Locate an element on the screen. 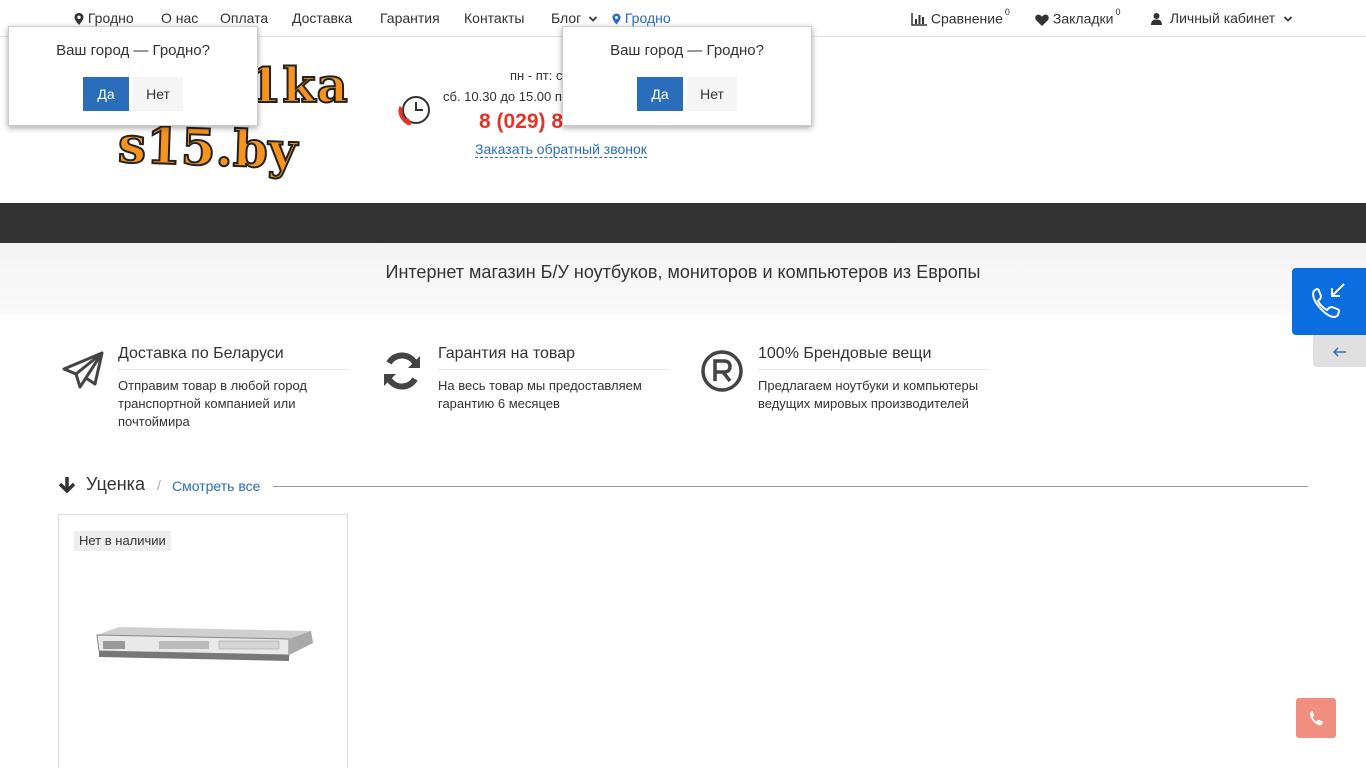 The height and width of the screenshot is (768, 1366). bookmarks-count: 0 is located at coordinates (1118, 12).